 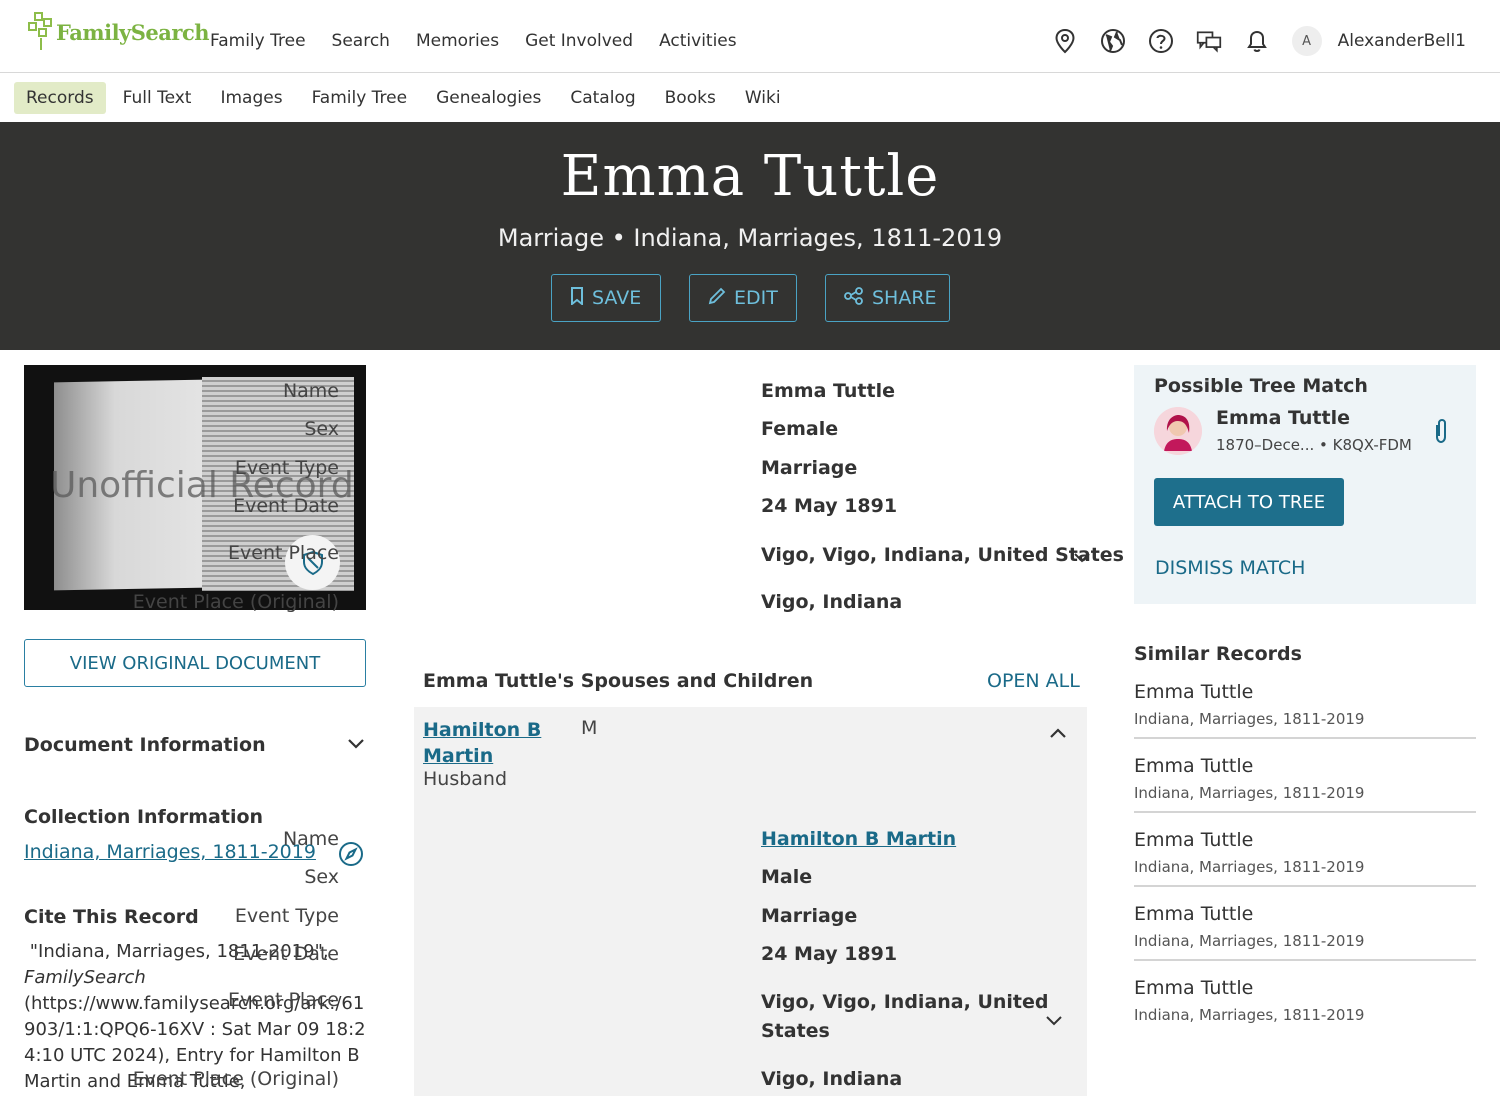 What do you see at coordinates (854, 298) in the screenshot?
I see `share-icon` at bounding box center [854, 298].